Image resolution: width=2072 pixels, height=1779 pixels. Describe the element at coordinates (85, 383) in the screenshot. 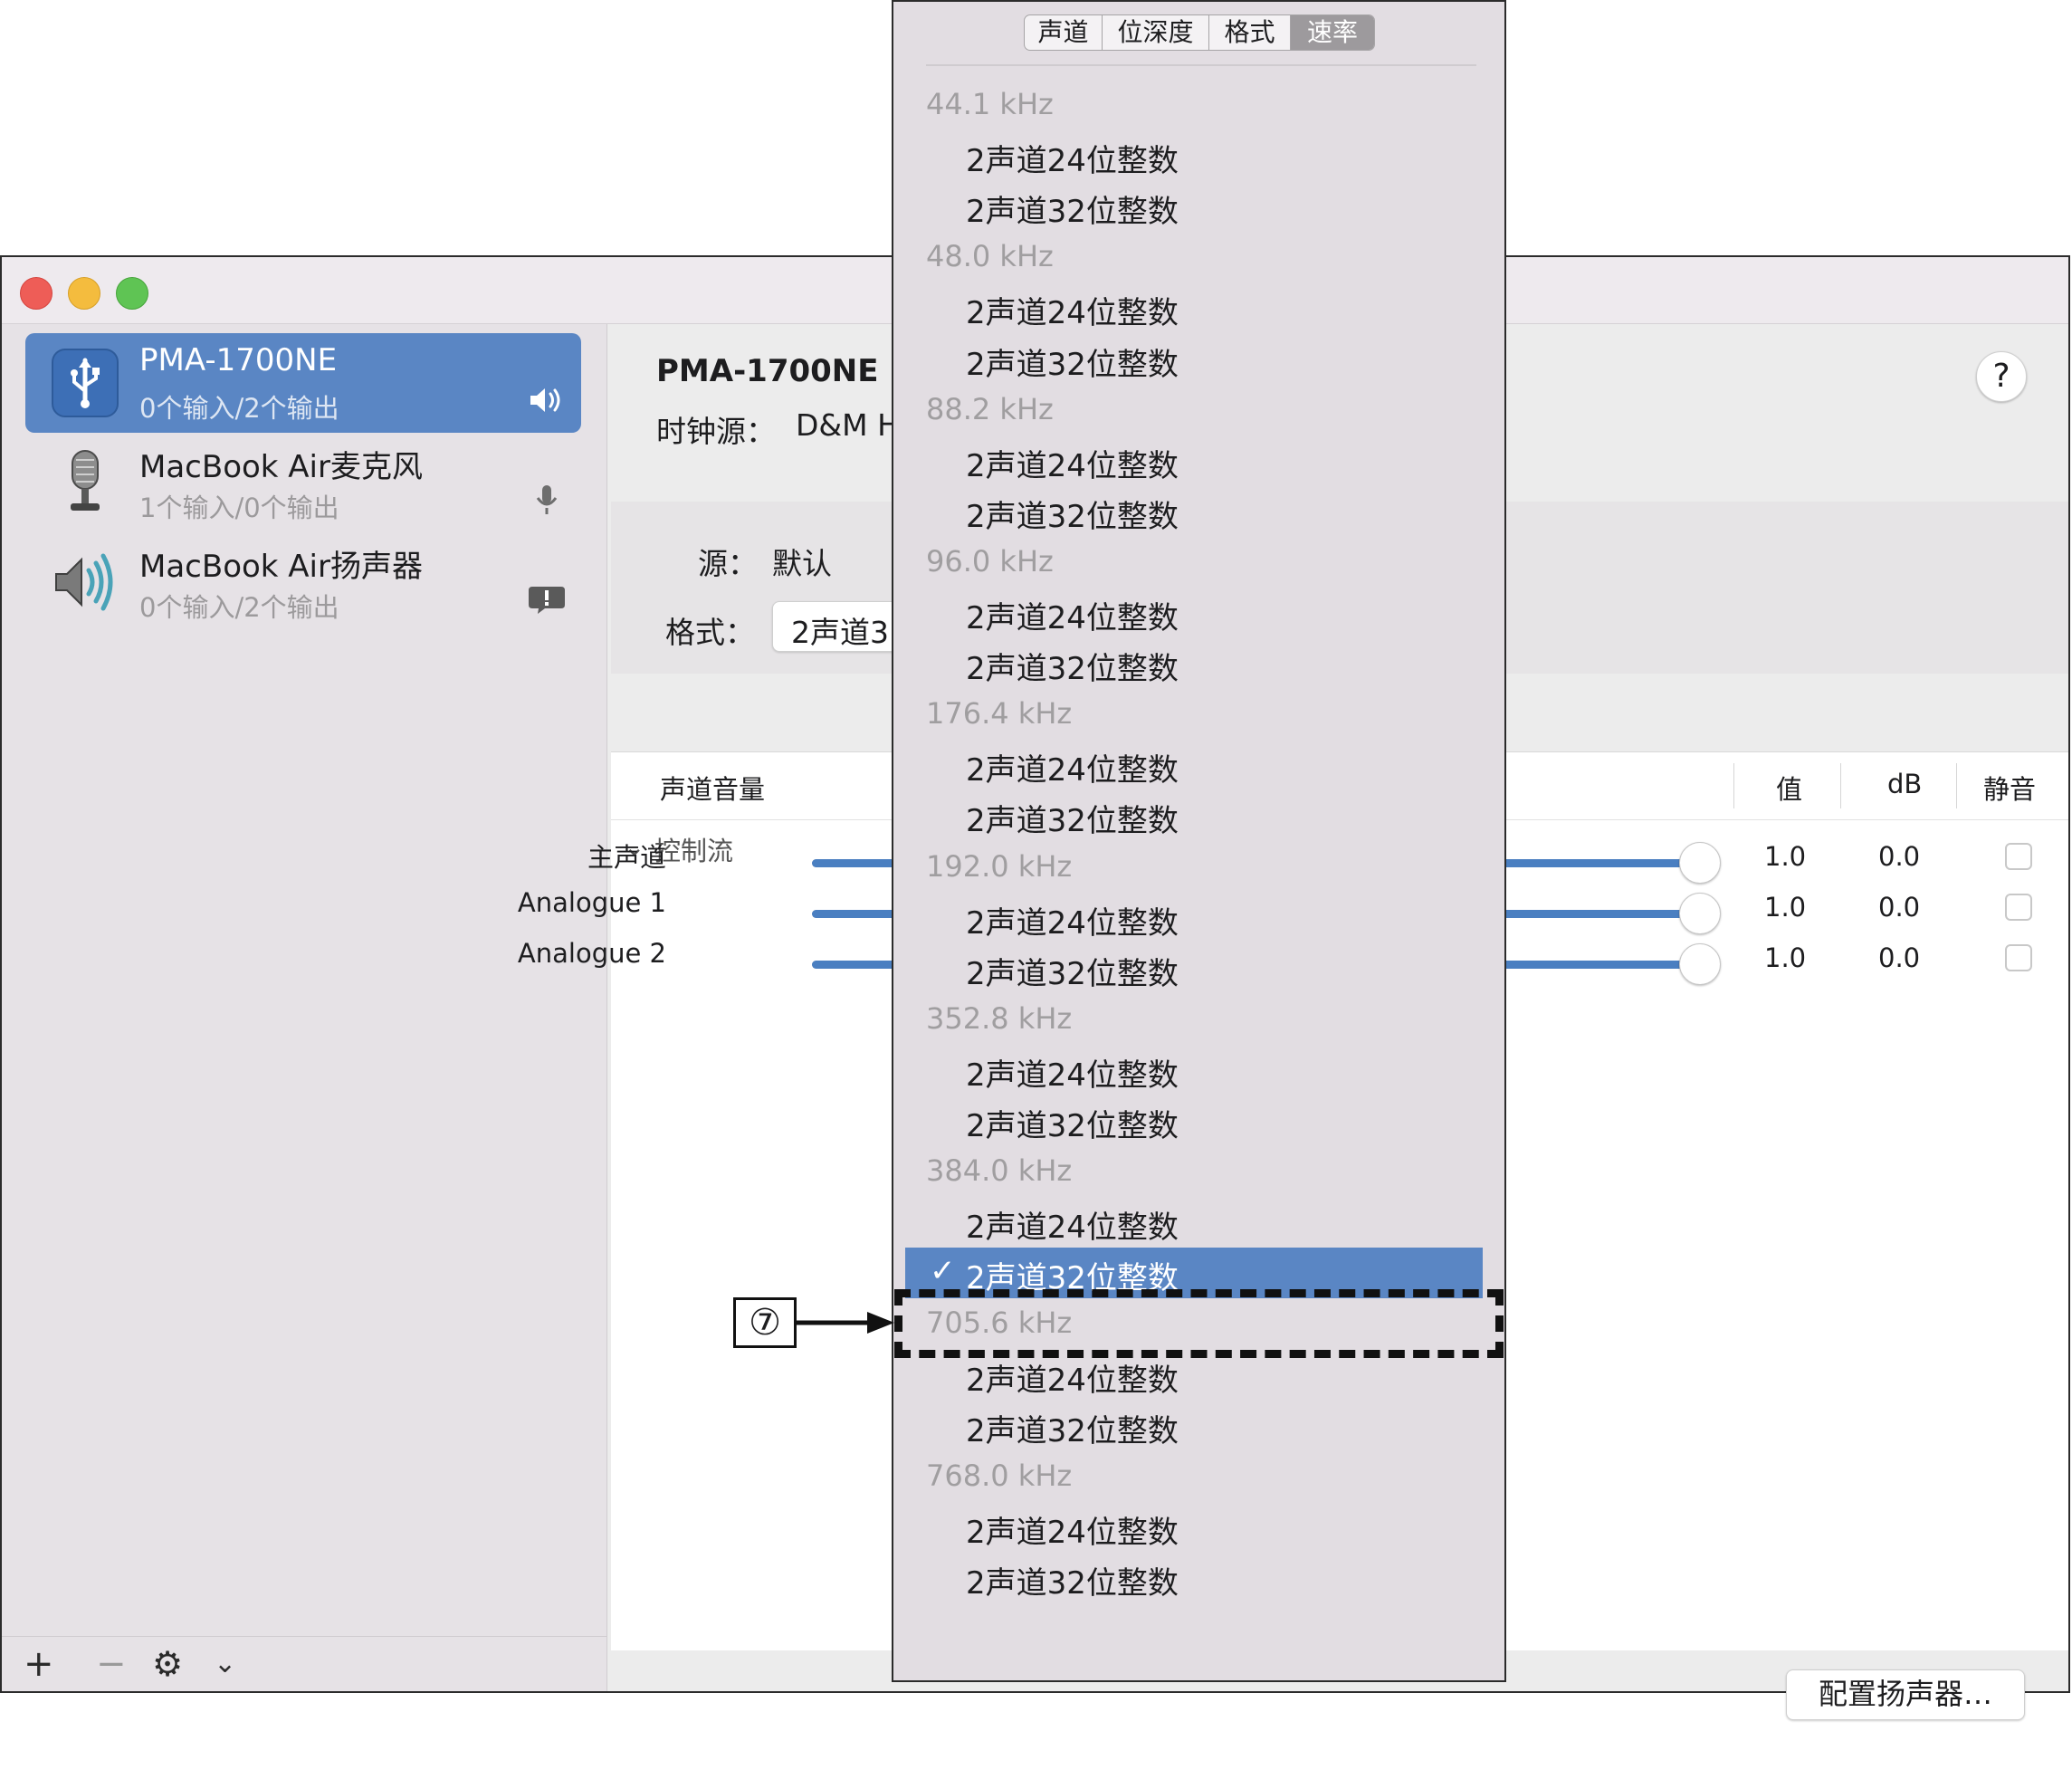

I see `usb-icon` at that location.